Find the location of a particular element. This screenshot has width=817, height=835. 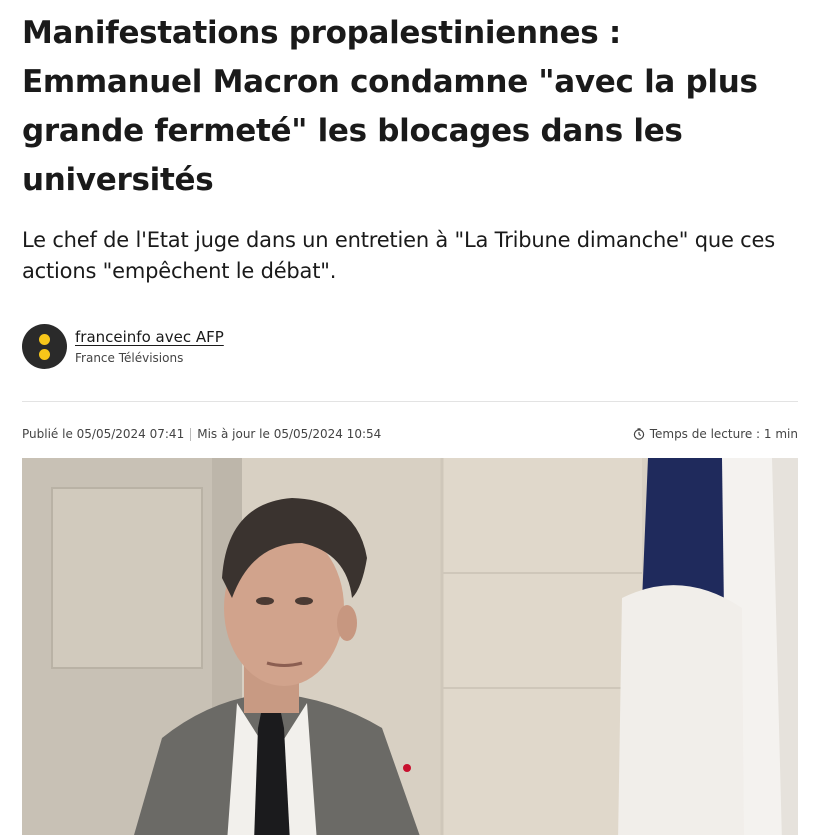

author-organization: France Télévisions is located at coordinates (129, 358).